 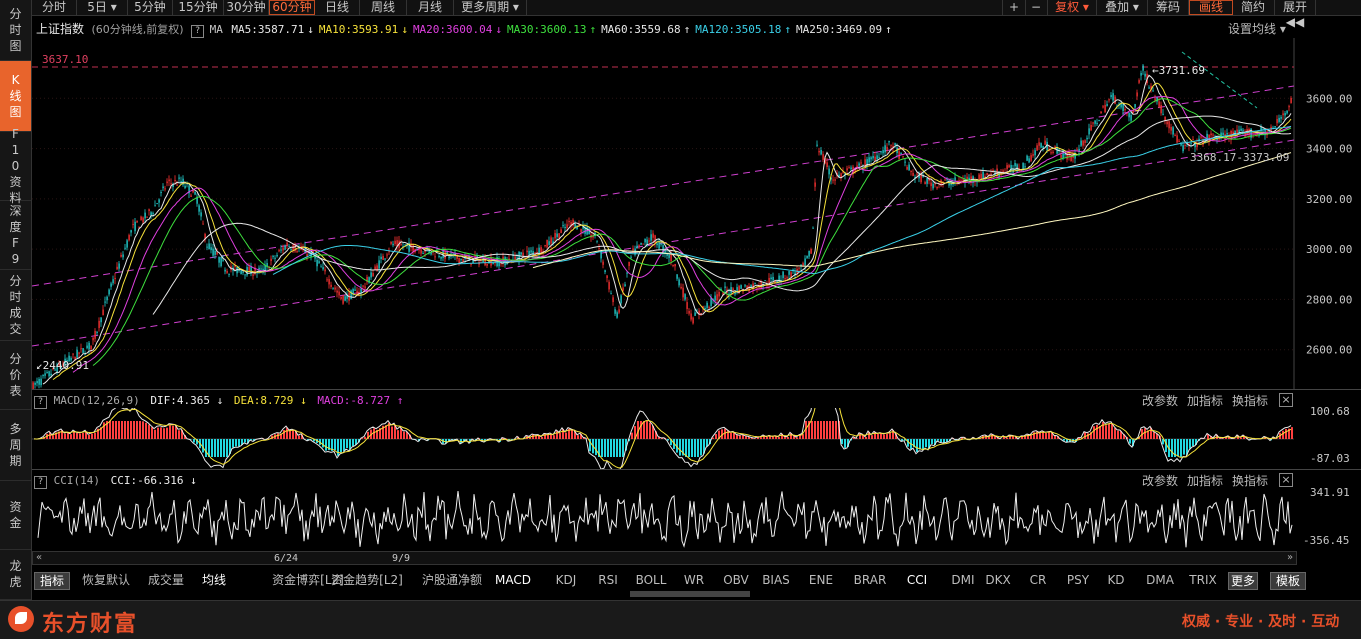 What do you see at coordinates (513, 580) in the screenshot?
I see `indicator-tab: MACD` at bounding box center [513, 580].